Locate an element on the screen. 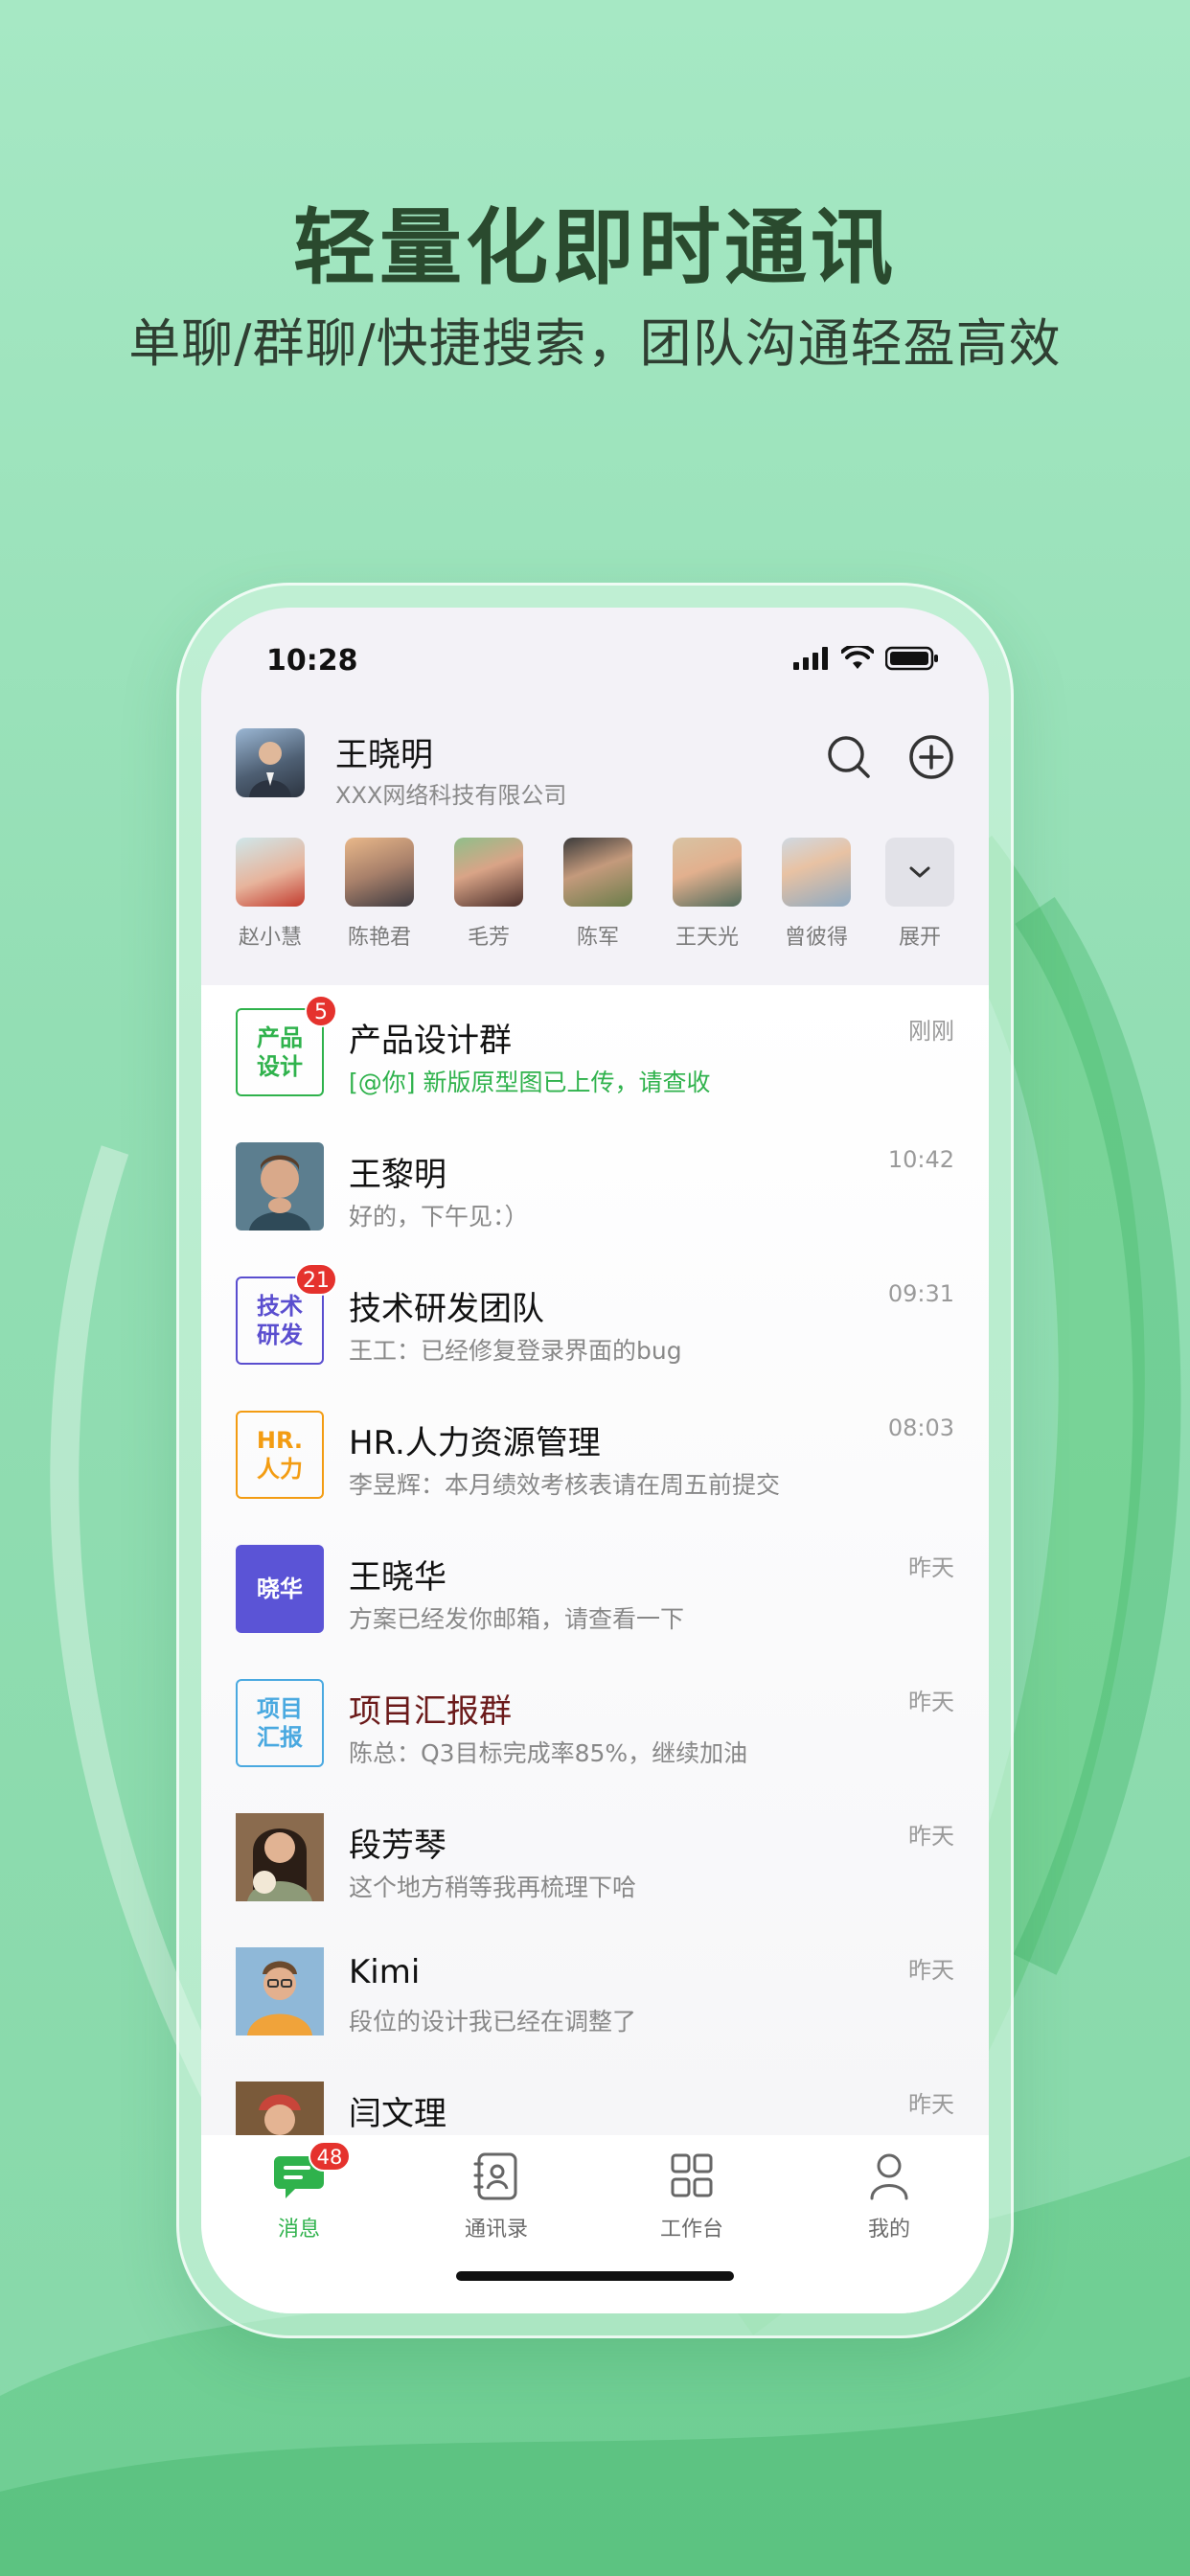 The image size is (1190, 2576). unread-badge: 21 is located at coordinates (316, 1279).